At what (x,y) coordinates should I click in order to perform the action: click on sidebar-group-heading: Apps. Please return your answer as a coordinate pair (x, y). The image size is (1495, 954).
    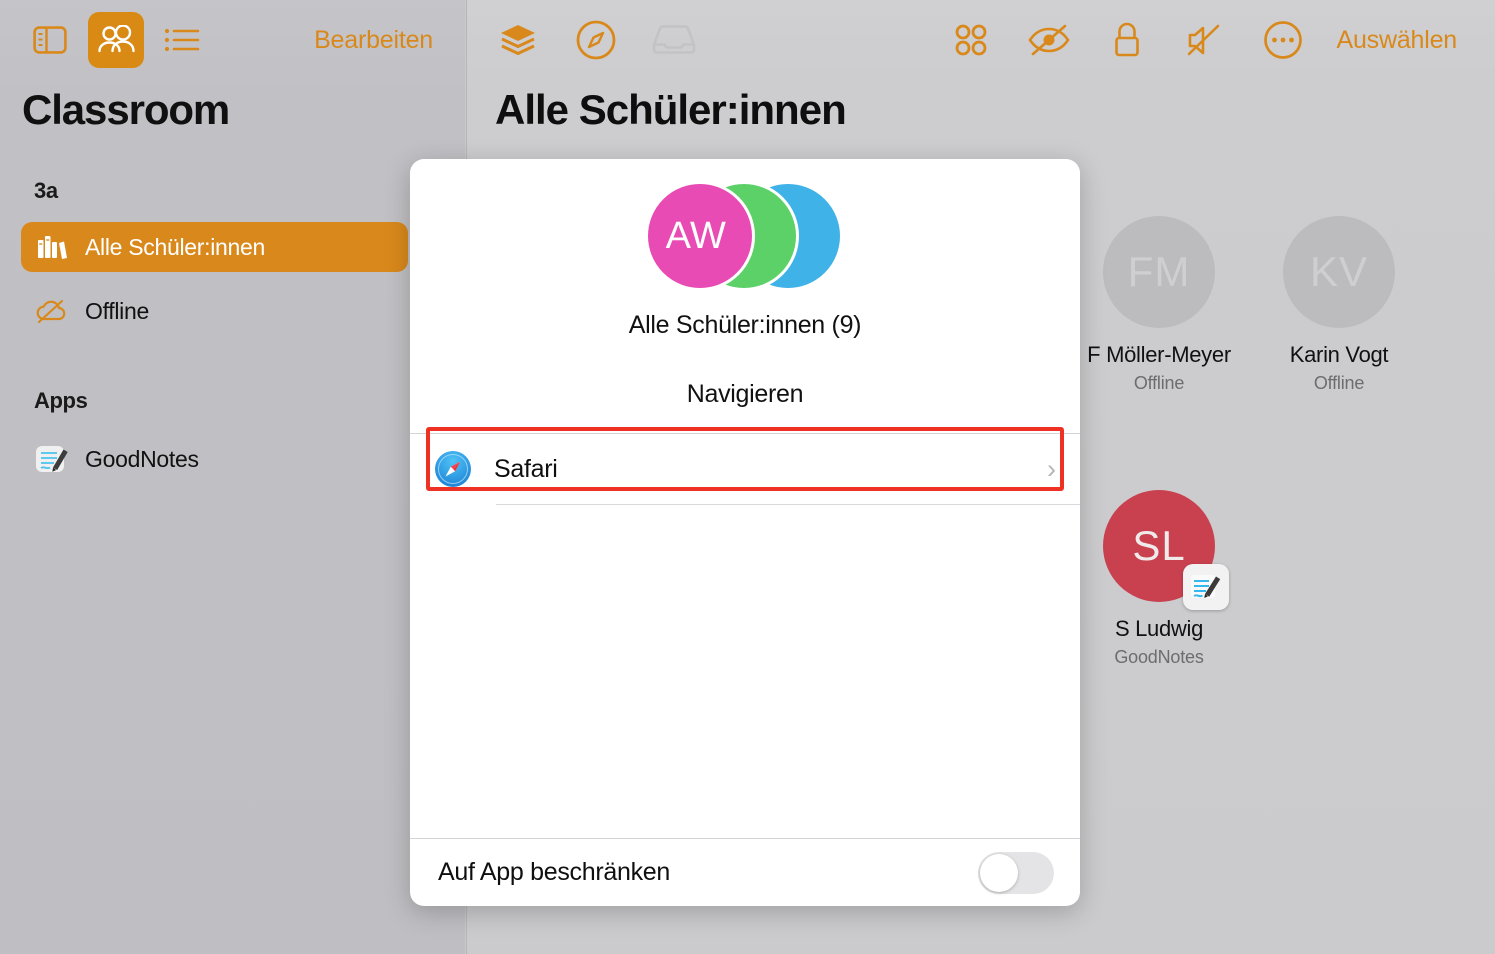
    Looking at the image, I should click on (61, 400).